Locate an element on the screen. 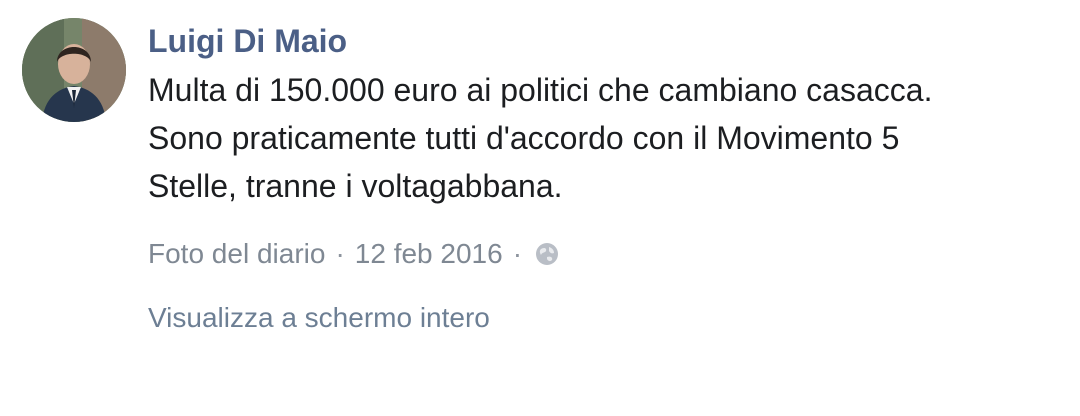 Image resolution: width=1080 pixels, height=416 pixels. timeline-photos-link: Foto del diario is located at coordinates (236, 254).